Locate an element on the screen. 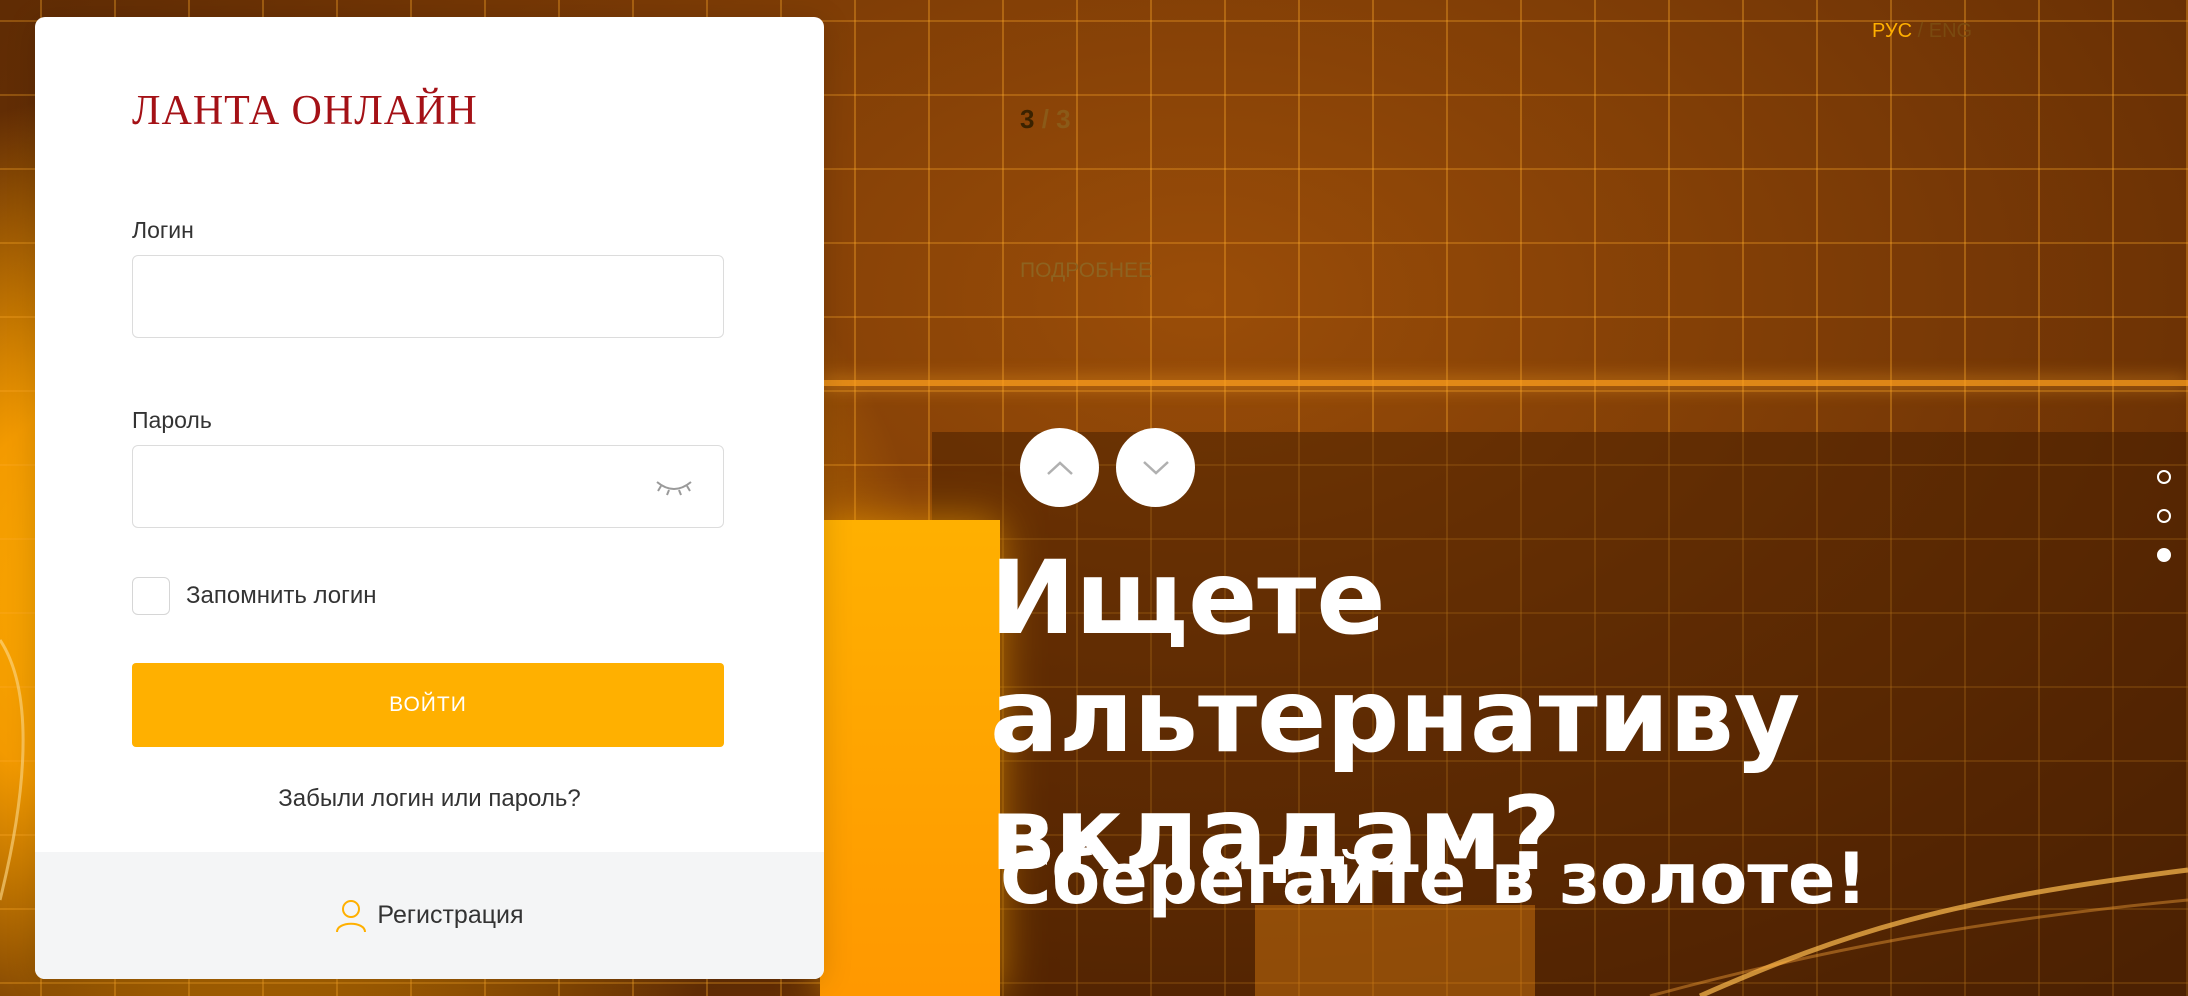  password-label: Пароль is located at coordinates (172, 420).